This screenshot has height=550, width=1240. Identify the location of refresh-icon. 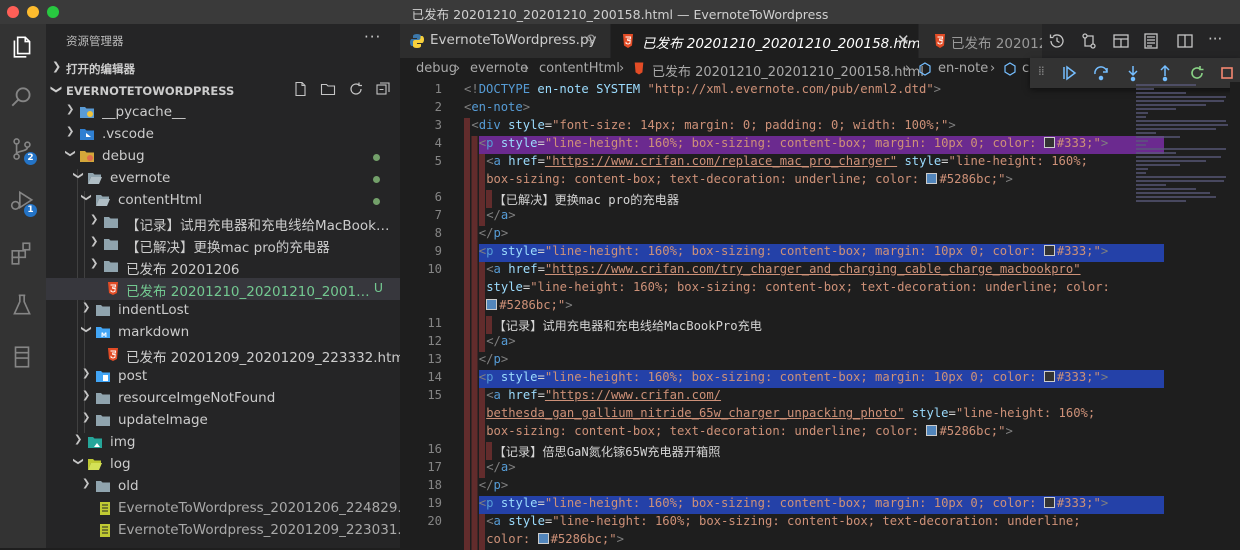
(356, 90).